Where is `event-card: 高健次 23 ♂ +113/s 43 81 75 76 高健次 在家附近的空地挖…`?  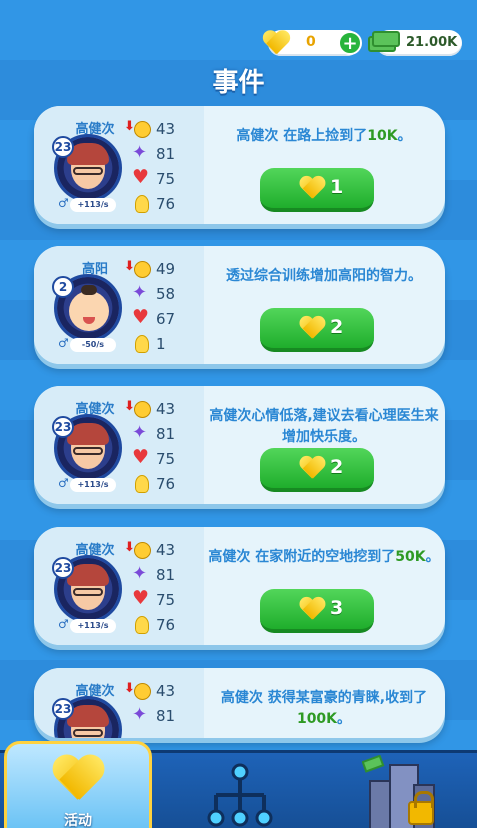 event-card: 高健次 23 ♂ +113/s 43 81 75 76 高健次 在家附近的空地挖… is located at coordinates (239, 586).